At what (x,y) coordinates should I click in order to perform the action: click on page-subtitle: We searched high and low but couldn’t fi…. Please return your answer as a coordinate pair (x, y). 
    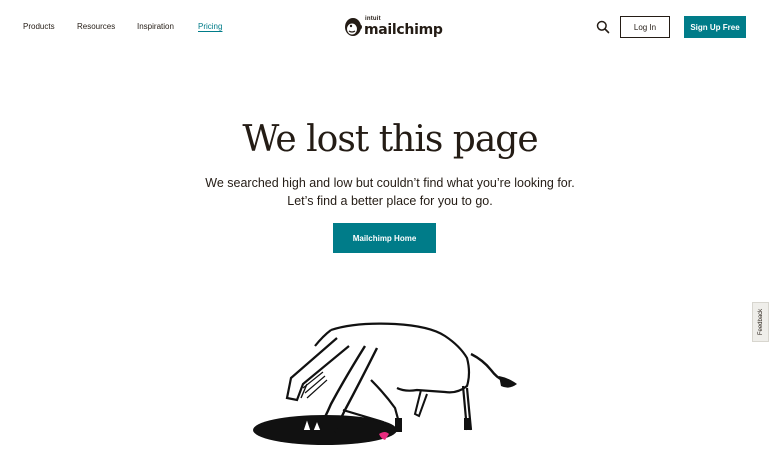
    Looking at the image, I should click on (390, 192).